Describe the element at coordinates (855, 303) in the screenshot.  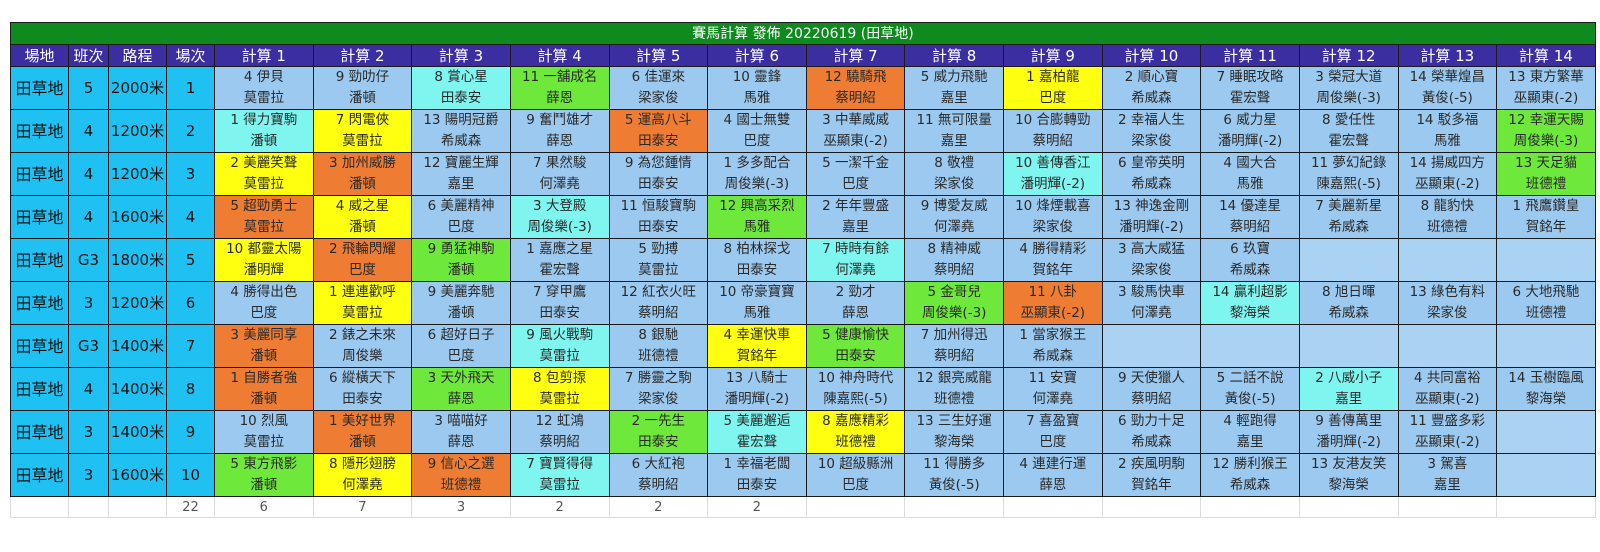
I see `pick-cell: 2 勁才 薛恩` at that location.